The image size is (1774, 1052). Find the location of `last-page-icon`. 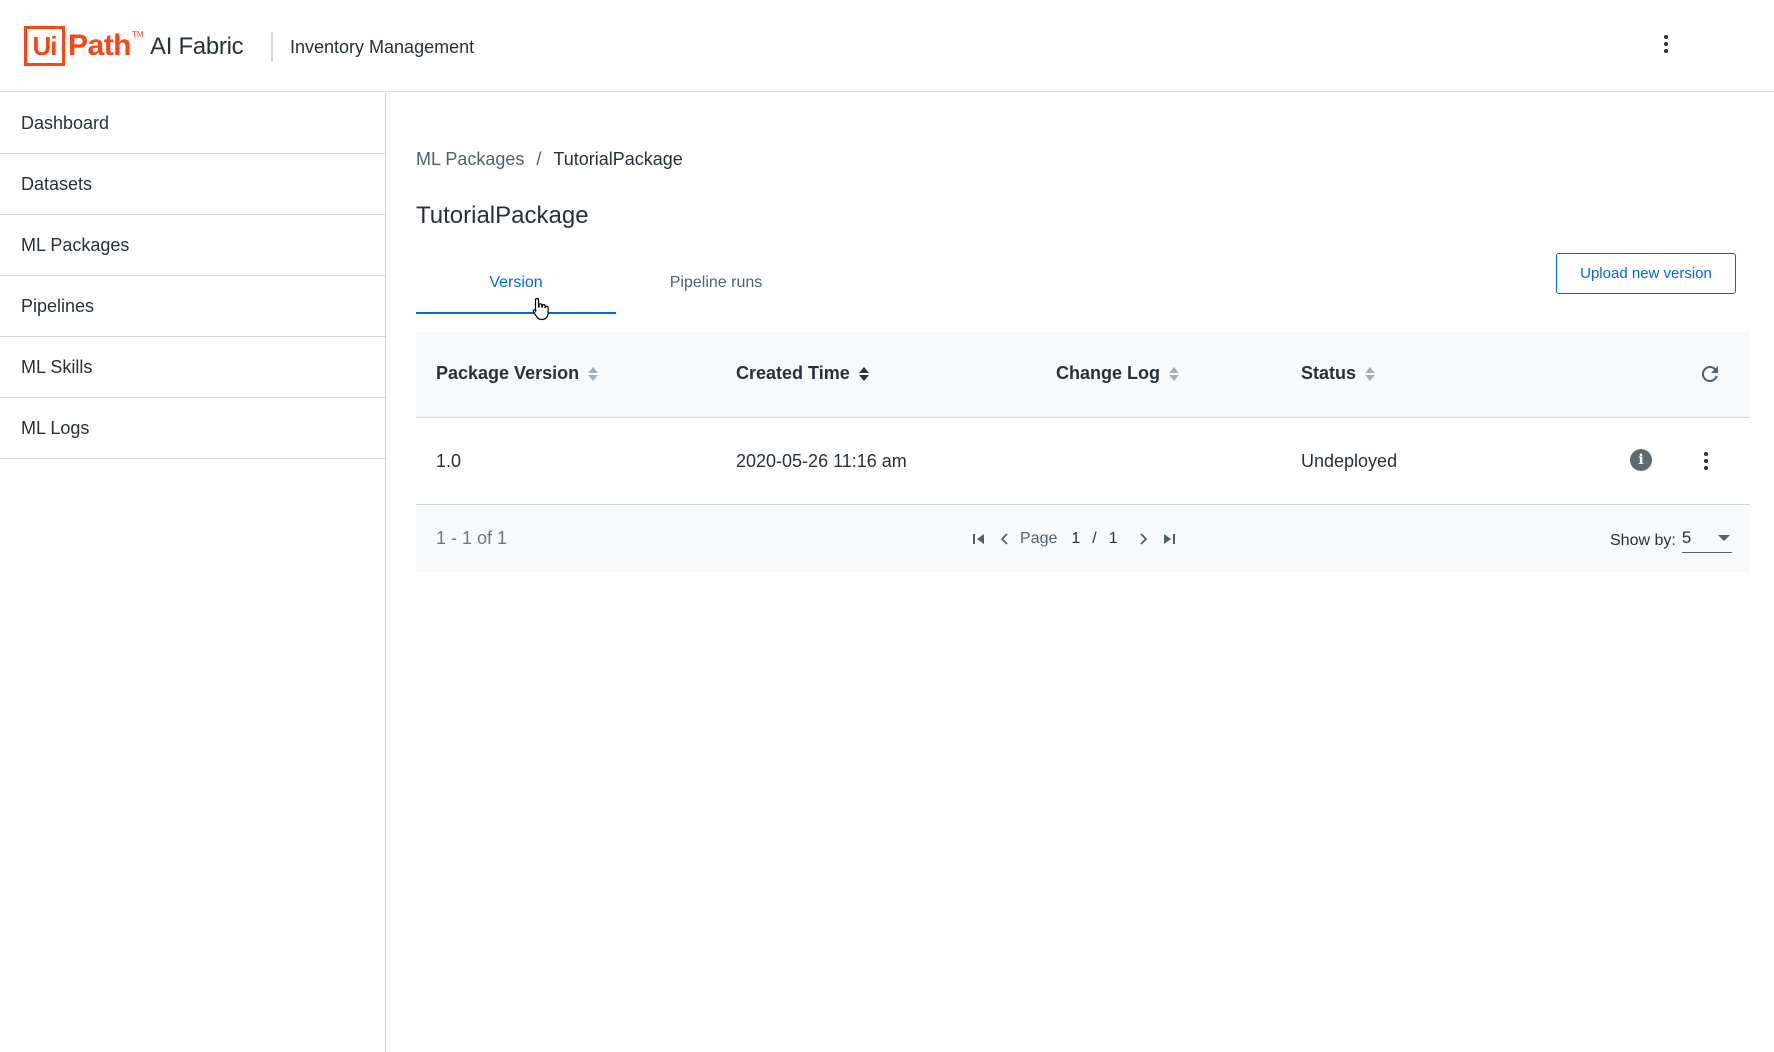

last-page-icon is located at coordinates (1169, 539).